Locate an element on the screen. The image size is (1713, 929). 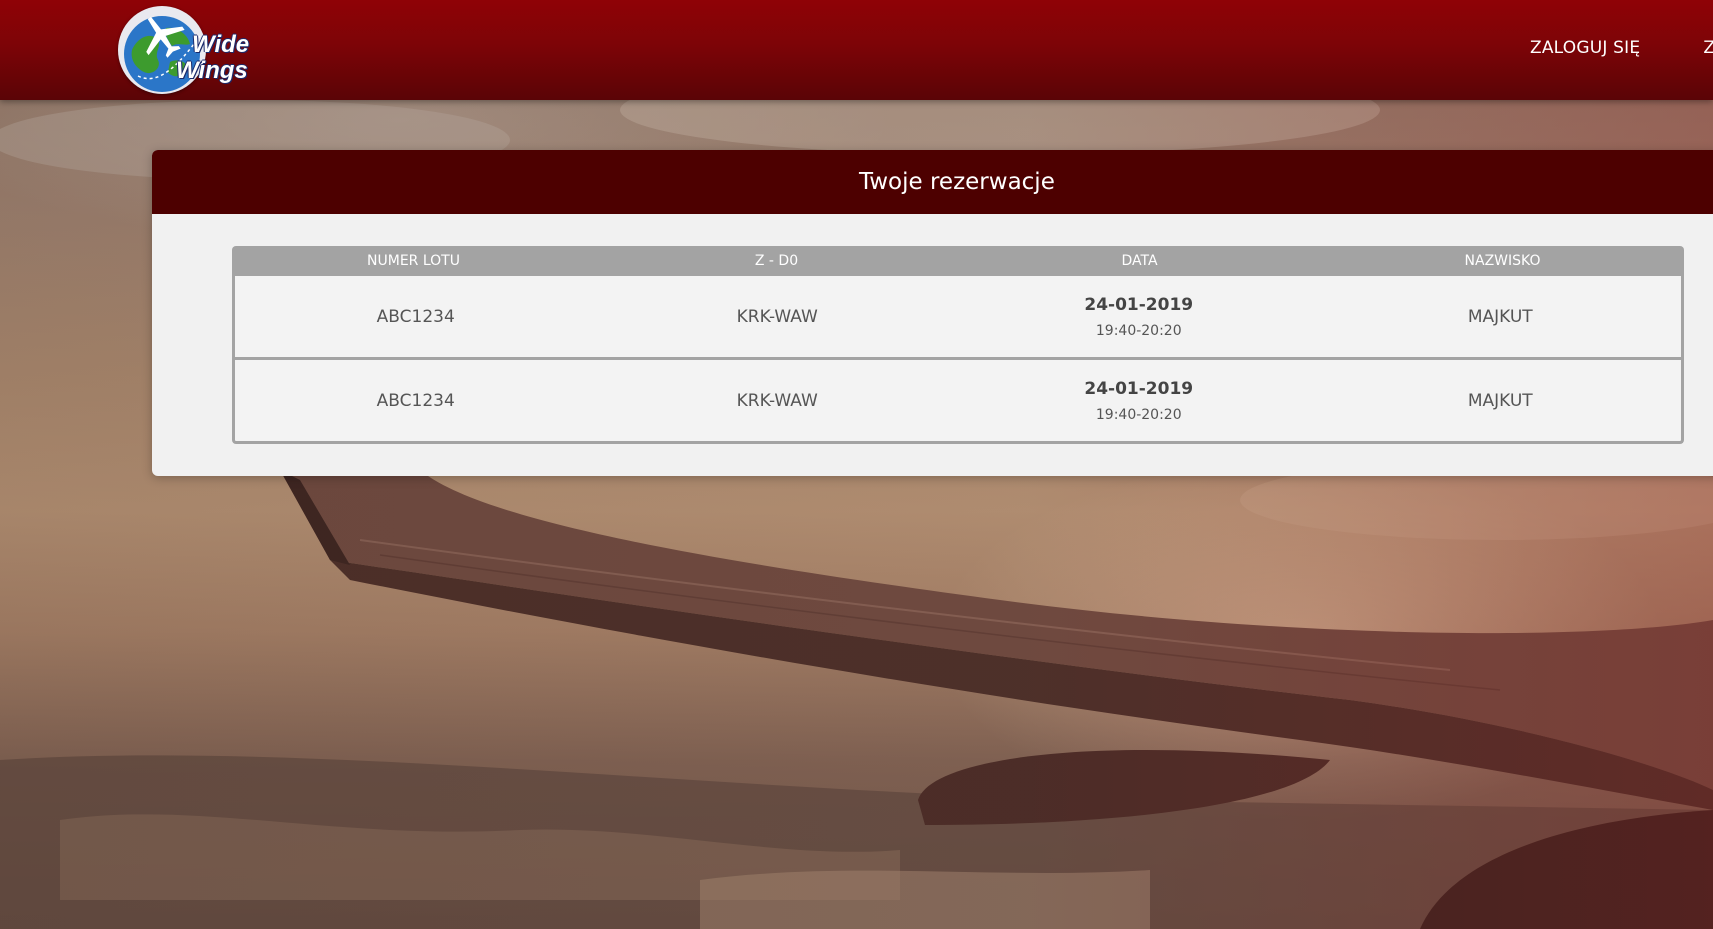
column-header-surname: NAZWISKO is located at coordinates (1502, 261).